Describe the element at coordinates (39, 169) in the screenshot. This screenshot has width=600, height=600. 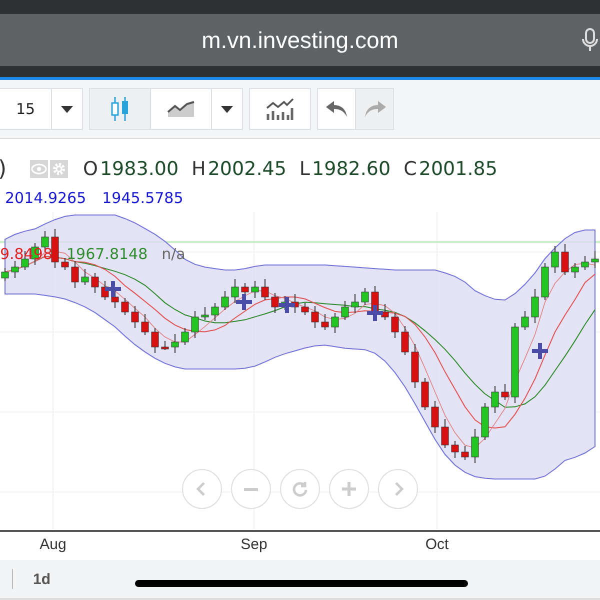
I see `eye-icon` at that location.